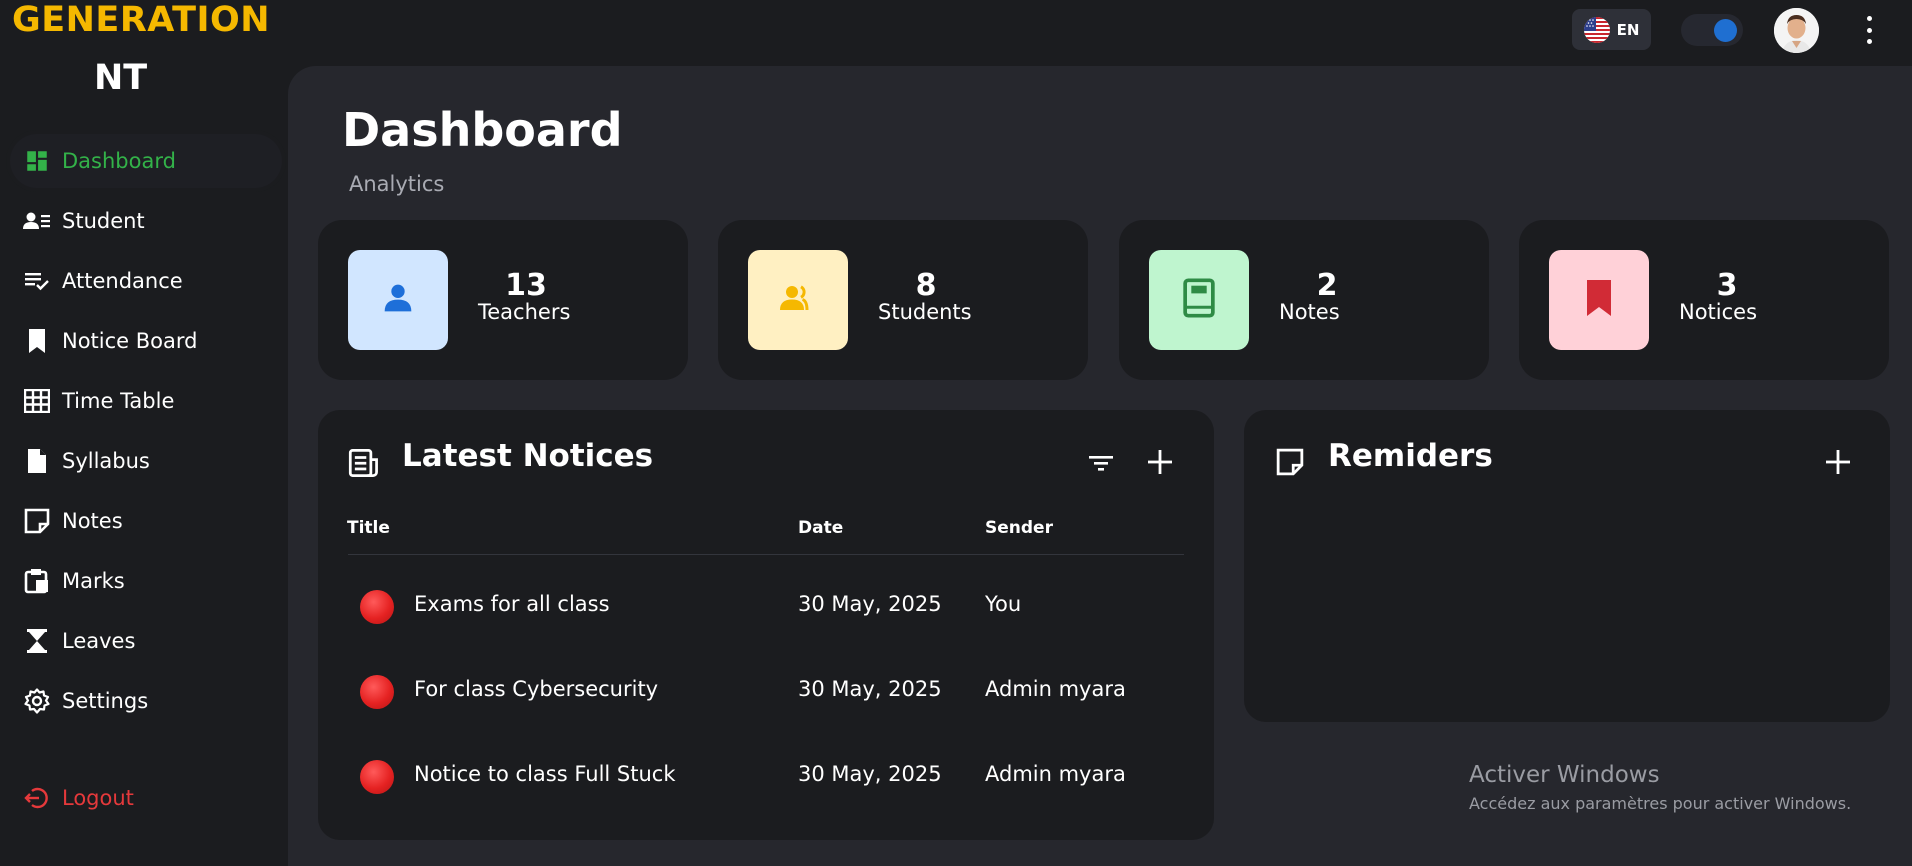  I want to click on filter-icon, so click(1101, 465).